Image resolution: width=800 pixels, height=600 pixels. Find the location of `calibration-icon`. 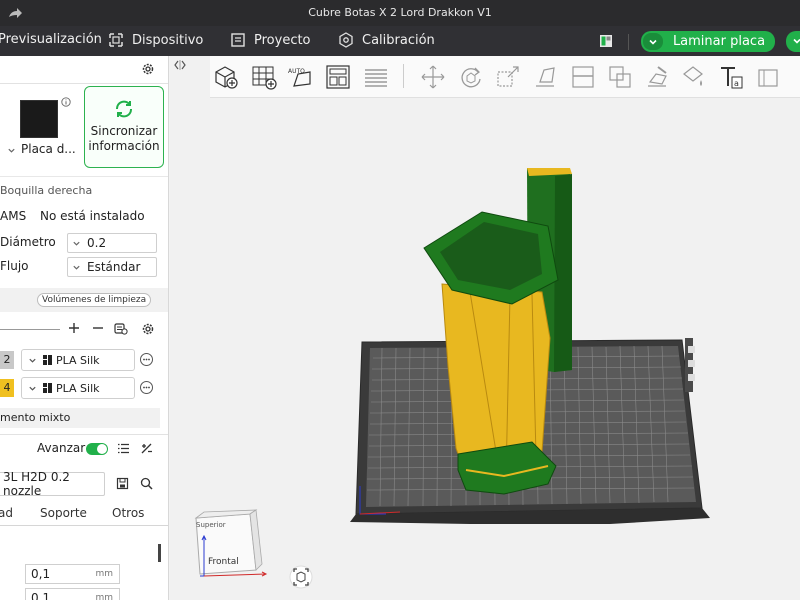

calibration-icon is located at coordinates (346, 40).